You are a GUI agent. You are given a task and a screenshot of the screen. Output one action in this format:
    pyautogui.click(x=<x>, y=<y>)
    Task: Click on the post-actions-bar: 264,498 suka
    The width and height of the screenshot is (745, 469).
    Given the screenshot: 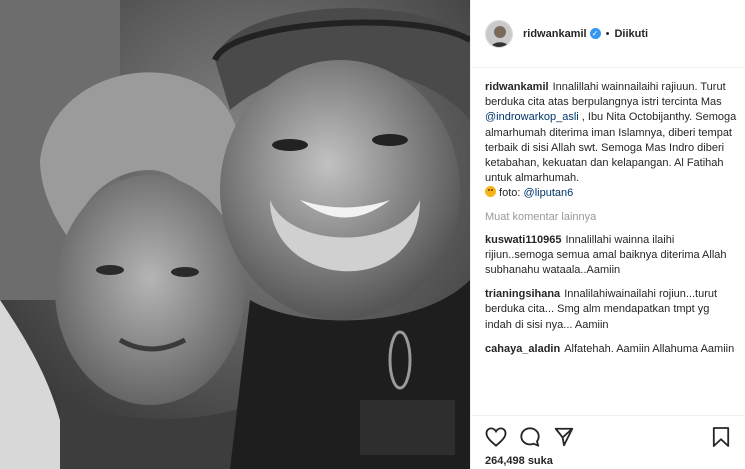 What is the action you would take?
    pyautogui.click(x=608, y=442)
    